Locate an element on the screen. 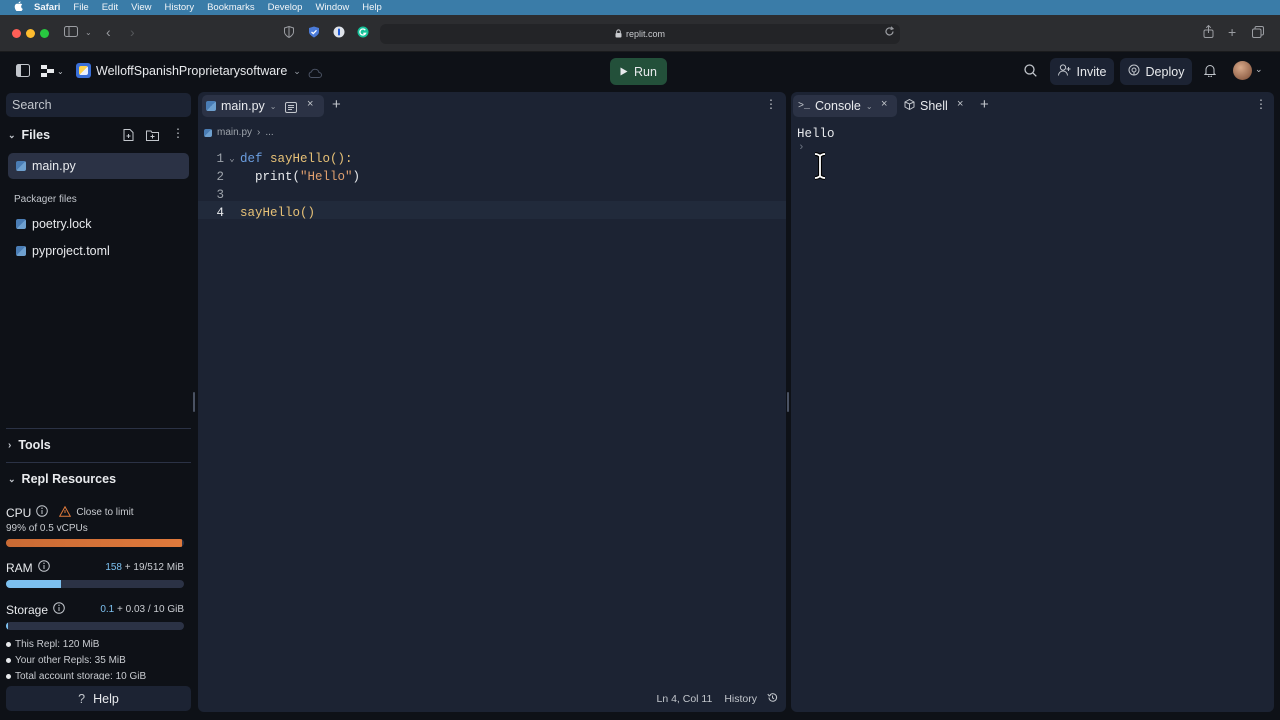  menu-window: Window is located at coordinates (332, 7).